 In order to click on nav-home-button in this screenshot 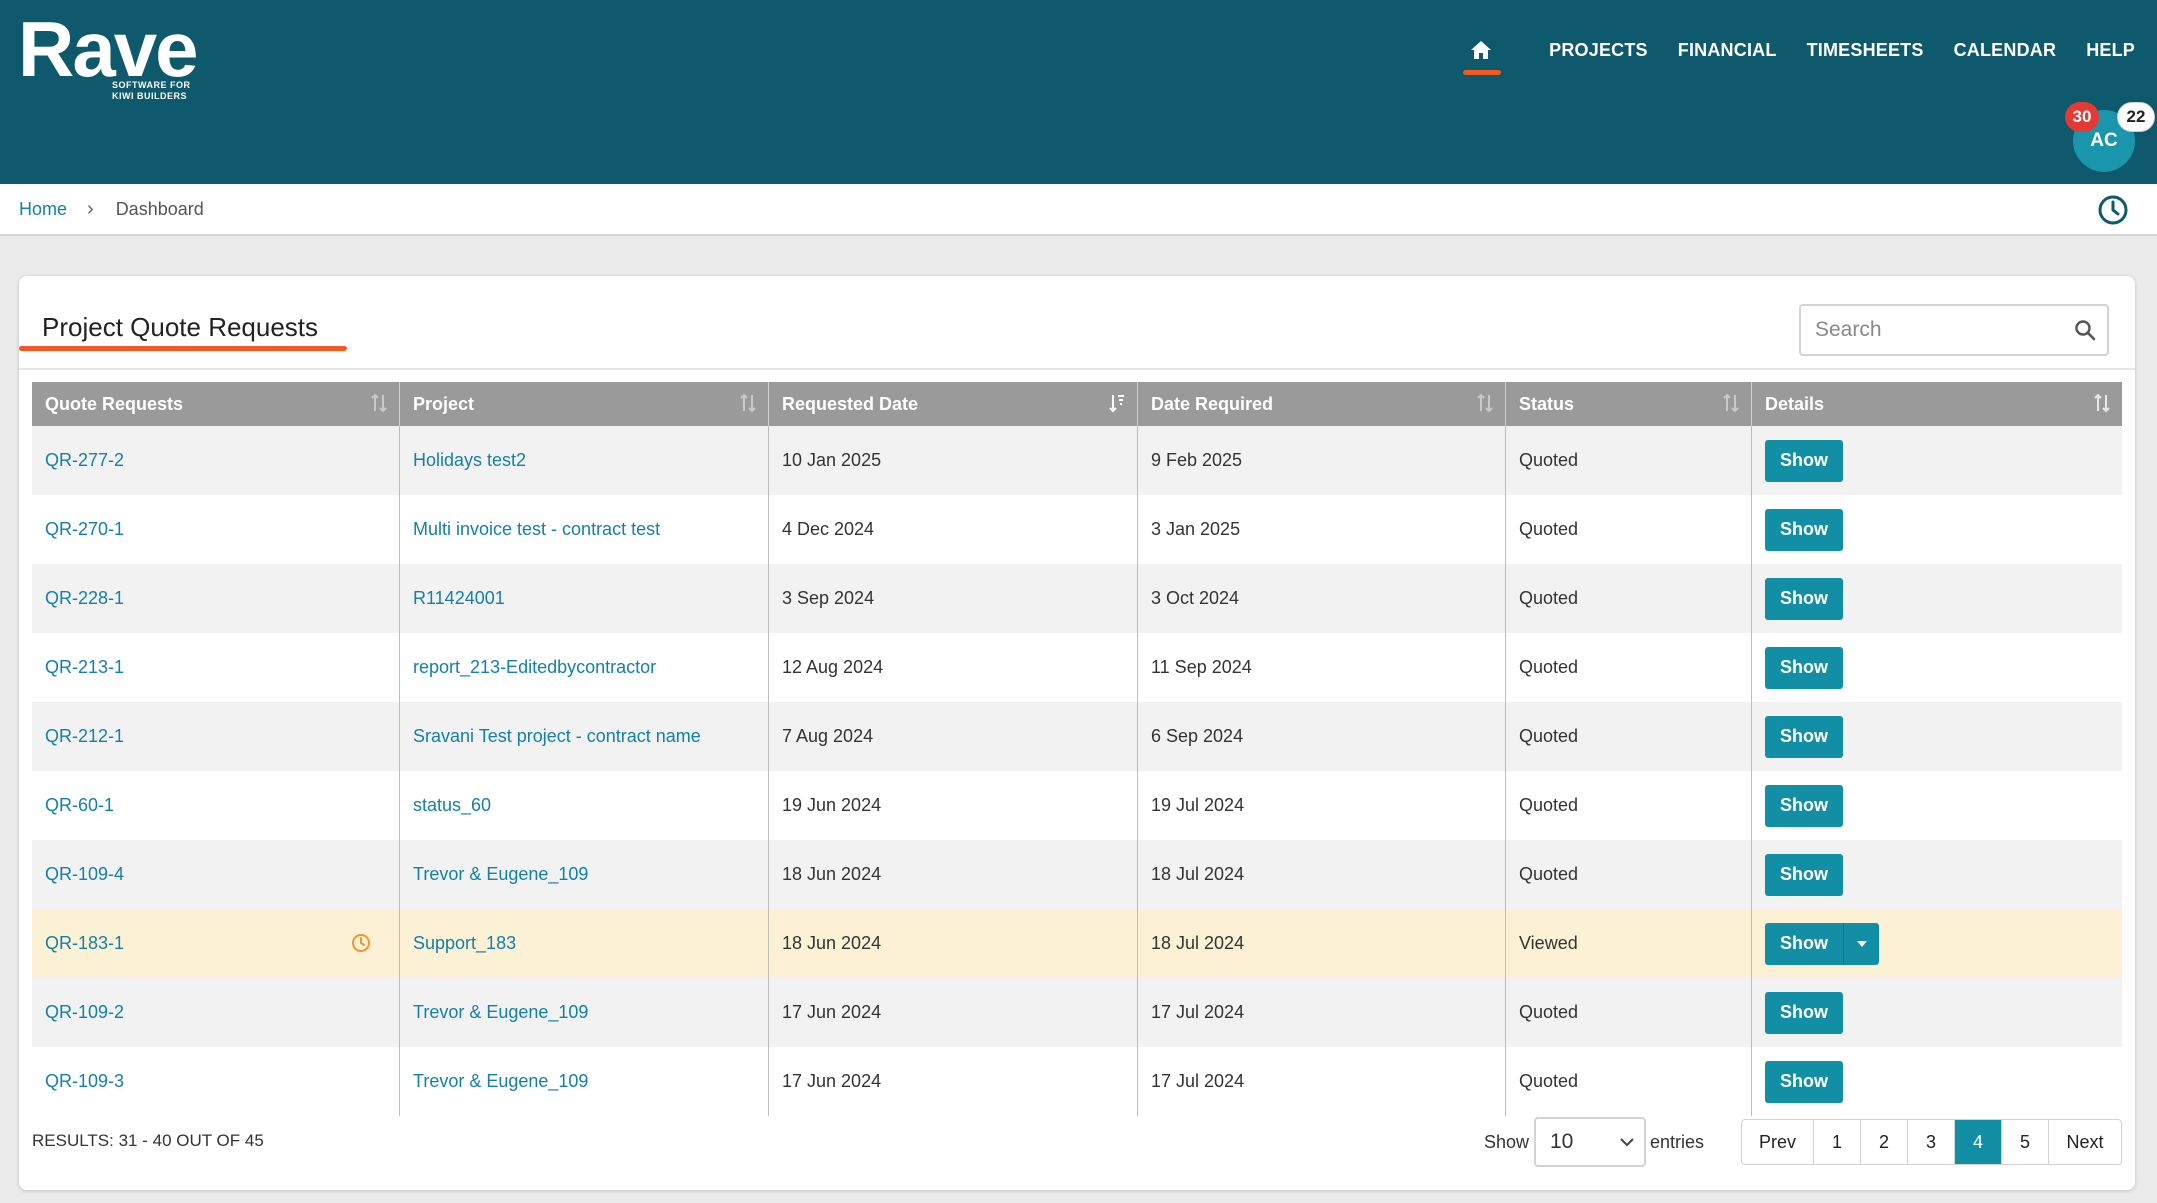, I will do `click(1481, 55)`.